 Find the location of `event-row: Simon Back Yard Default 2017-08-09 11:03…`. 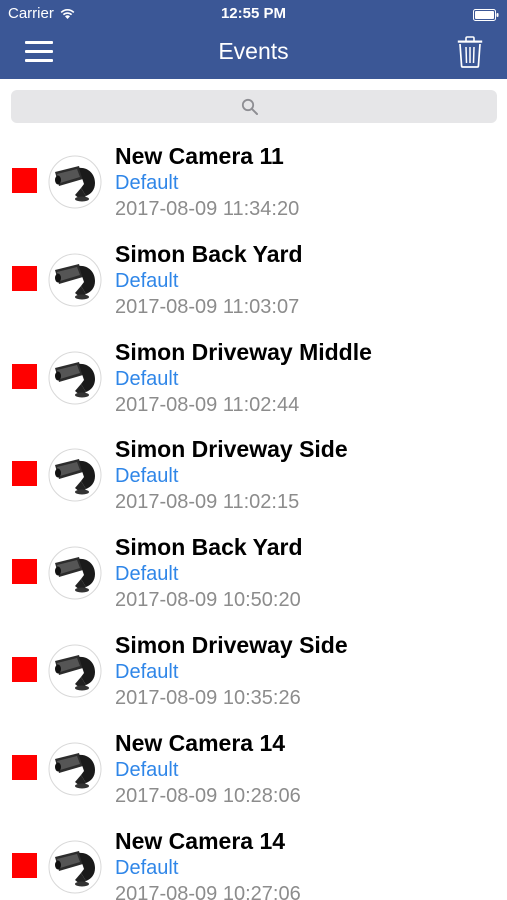

event-row: Simon Back Yard Default 2017-08-09 11:03… is located at coordinates (253, 280).